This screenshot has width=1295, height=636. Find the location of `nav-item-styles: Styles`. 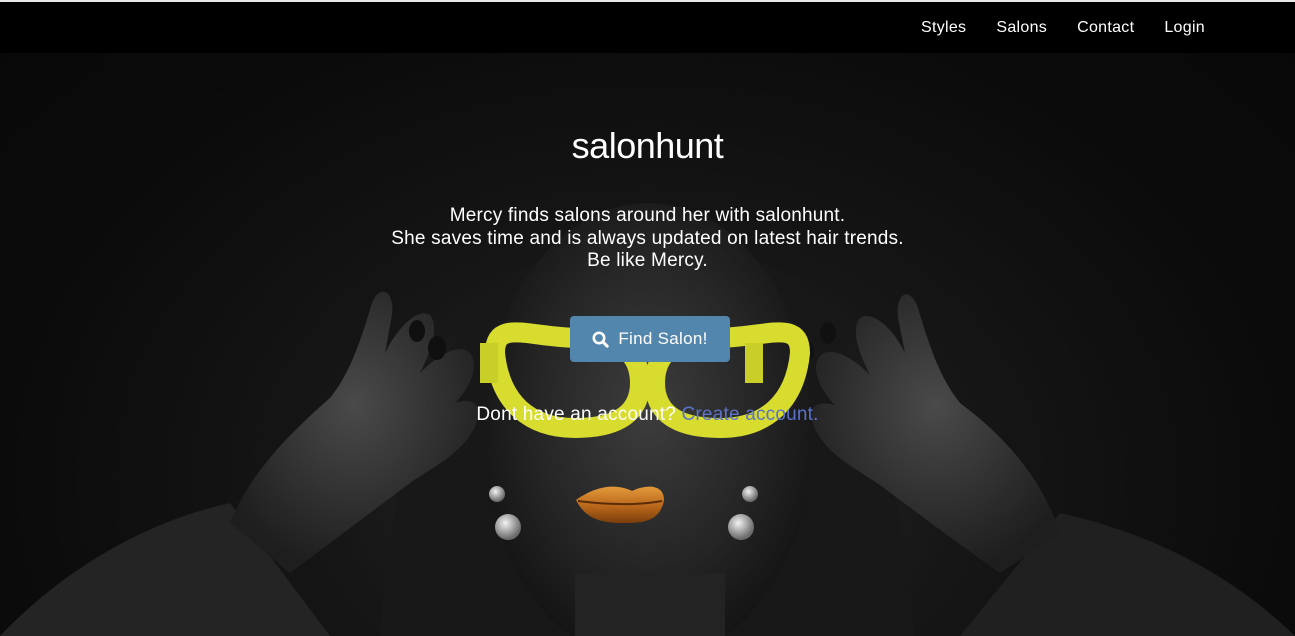

nav-item-styles: Styles is located at coordinates (943, 28).